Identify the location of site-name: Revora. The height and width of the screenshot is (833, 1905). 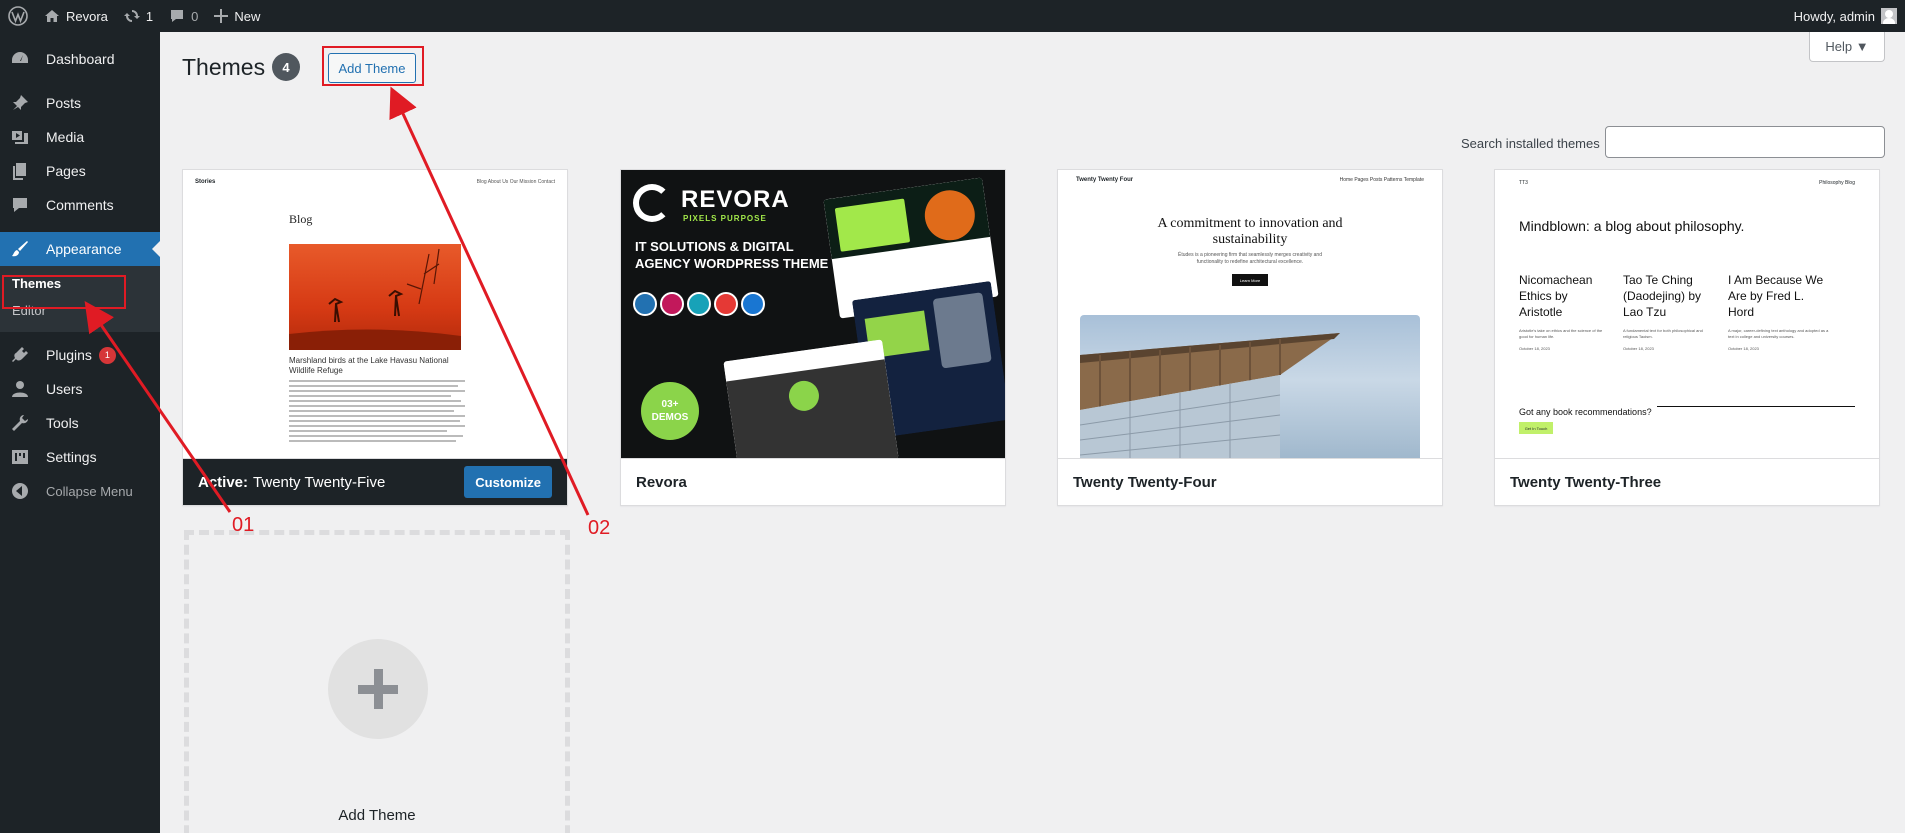
(87, 16).